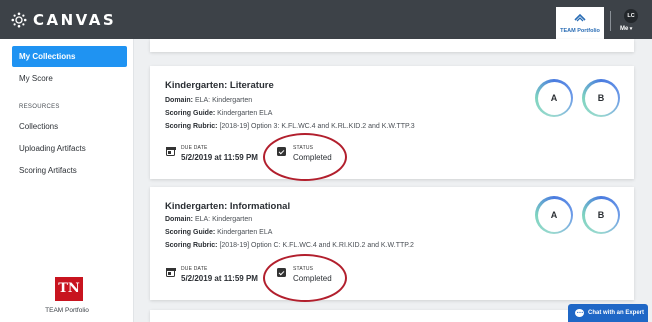 Image resolution: width=652 pixels, height=322 pixels. What do you see at coordinates (68, 78) in the screenshot?
I see `sidebar-item-my-score: My Score` at bounding box center [68, 78].